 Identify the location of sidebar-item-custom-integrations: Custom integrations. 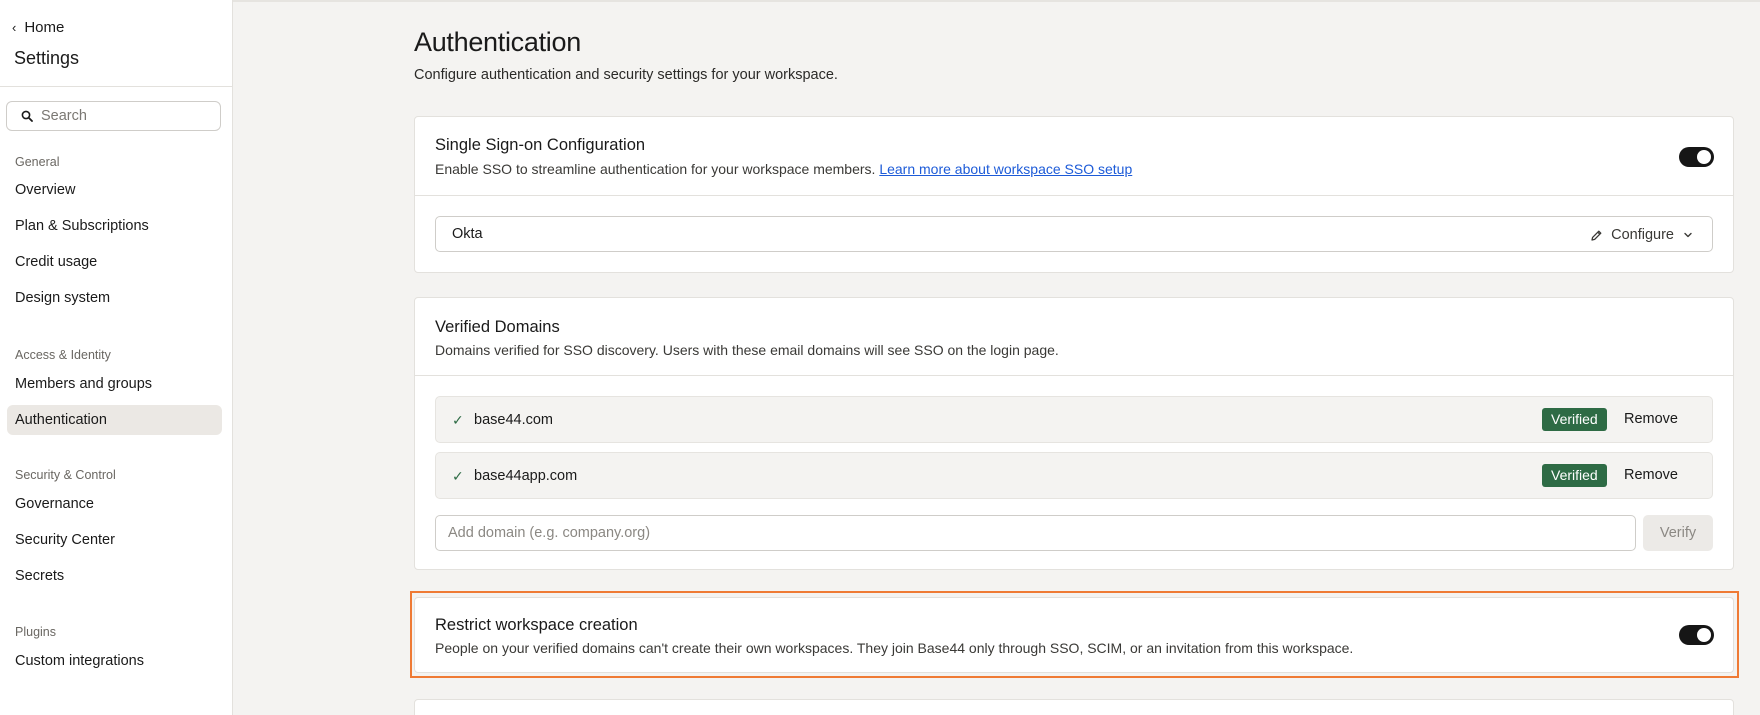
(114, 661).